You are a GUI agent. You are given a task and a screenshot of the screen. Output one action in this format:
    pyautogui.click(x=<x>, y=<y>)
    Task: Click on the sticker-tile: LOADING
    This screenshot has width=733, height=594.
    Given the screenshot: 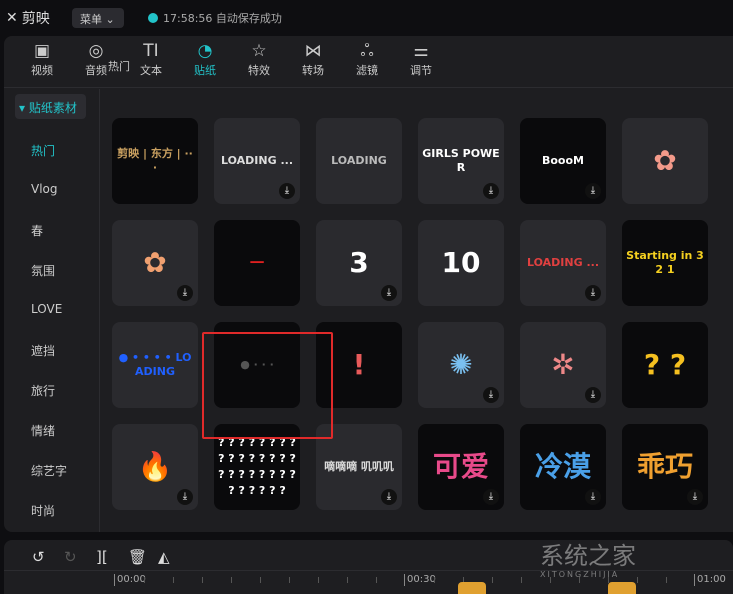 What is the action you would take?
    pyautogui.click(x=359, y=161)
    